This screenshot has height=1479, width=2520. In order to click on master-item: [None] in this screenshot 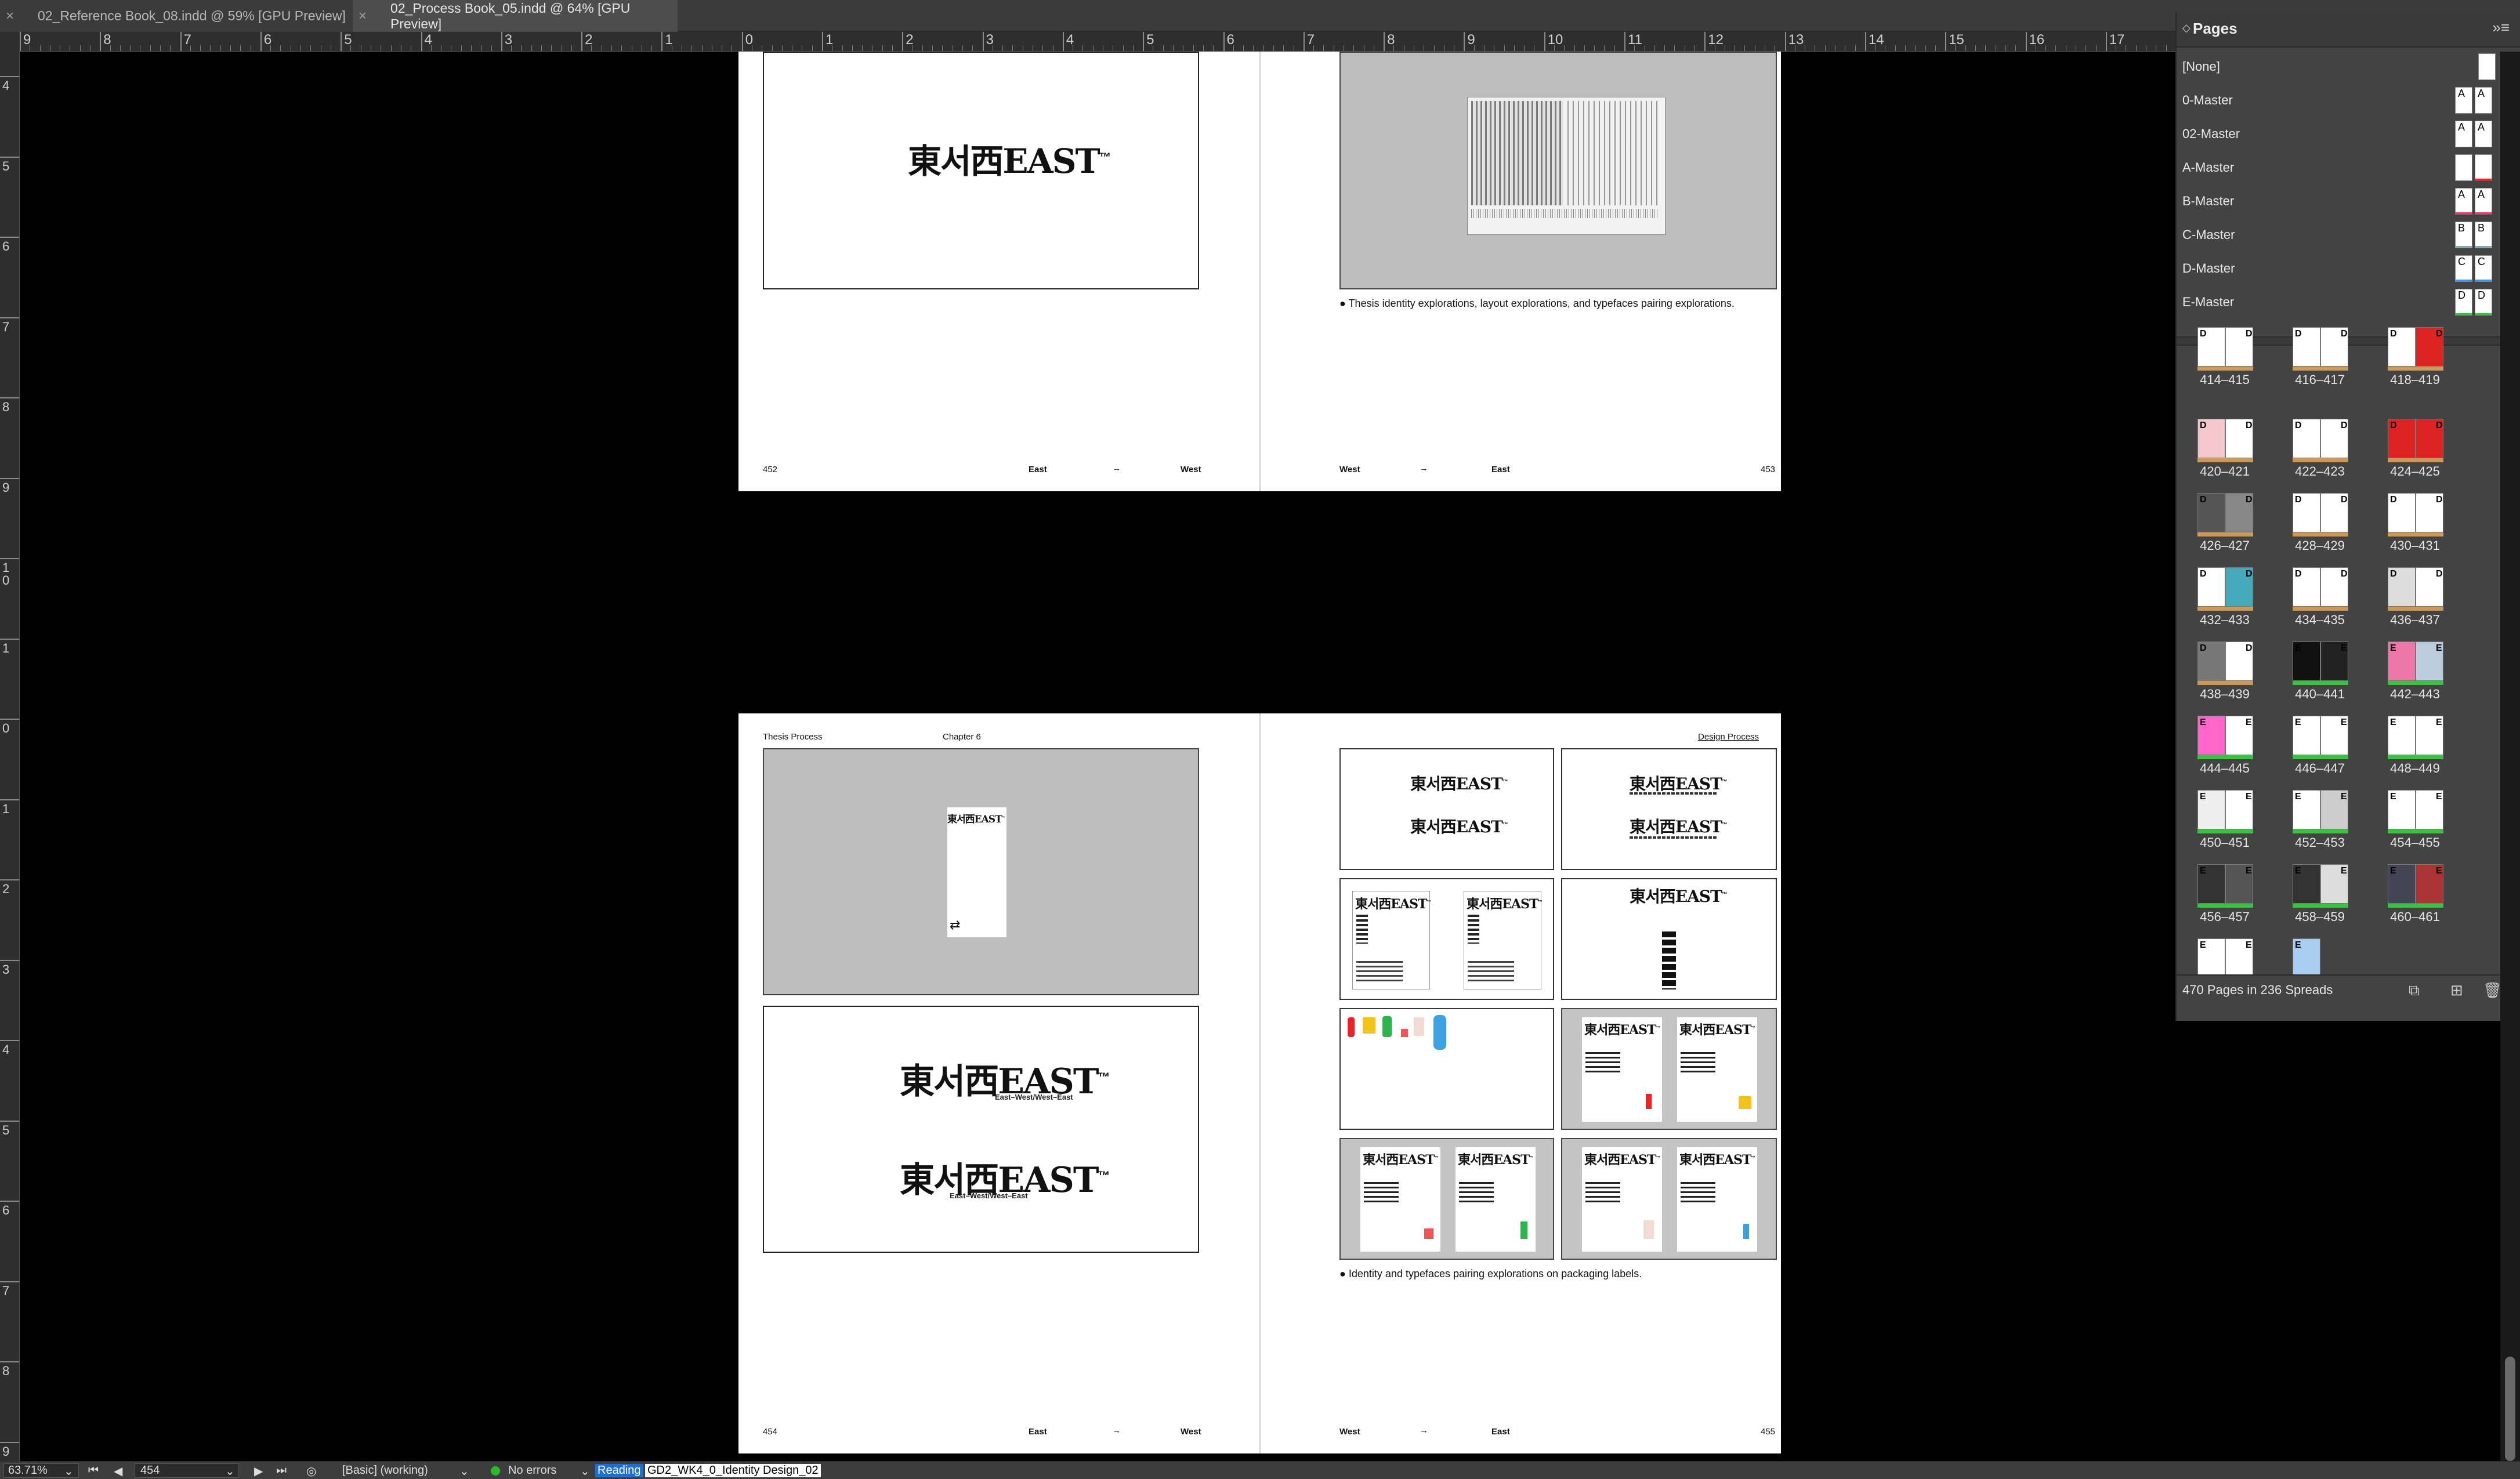, I will do `click(2348, 67)`.